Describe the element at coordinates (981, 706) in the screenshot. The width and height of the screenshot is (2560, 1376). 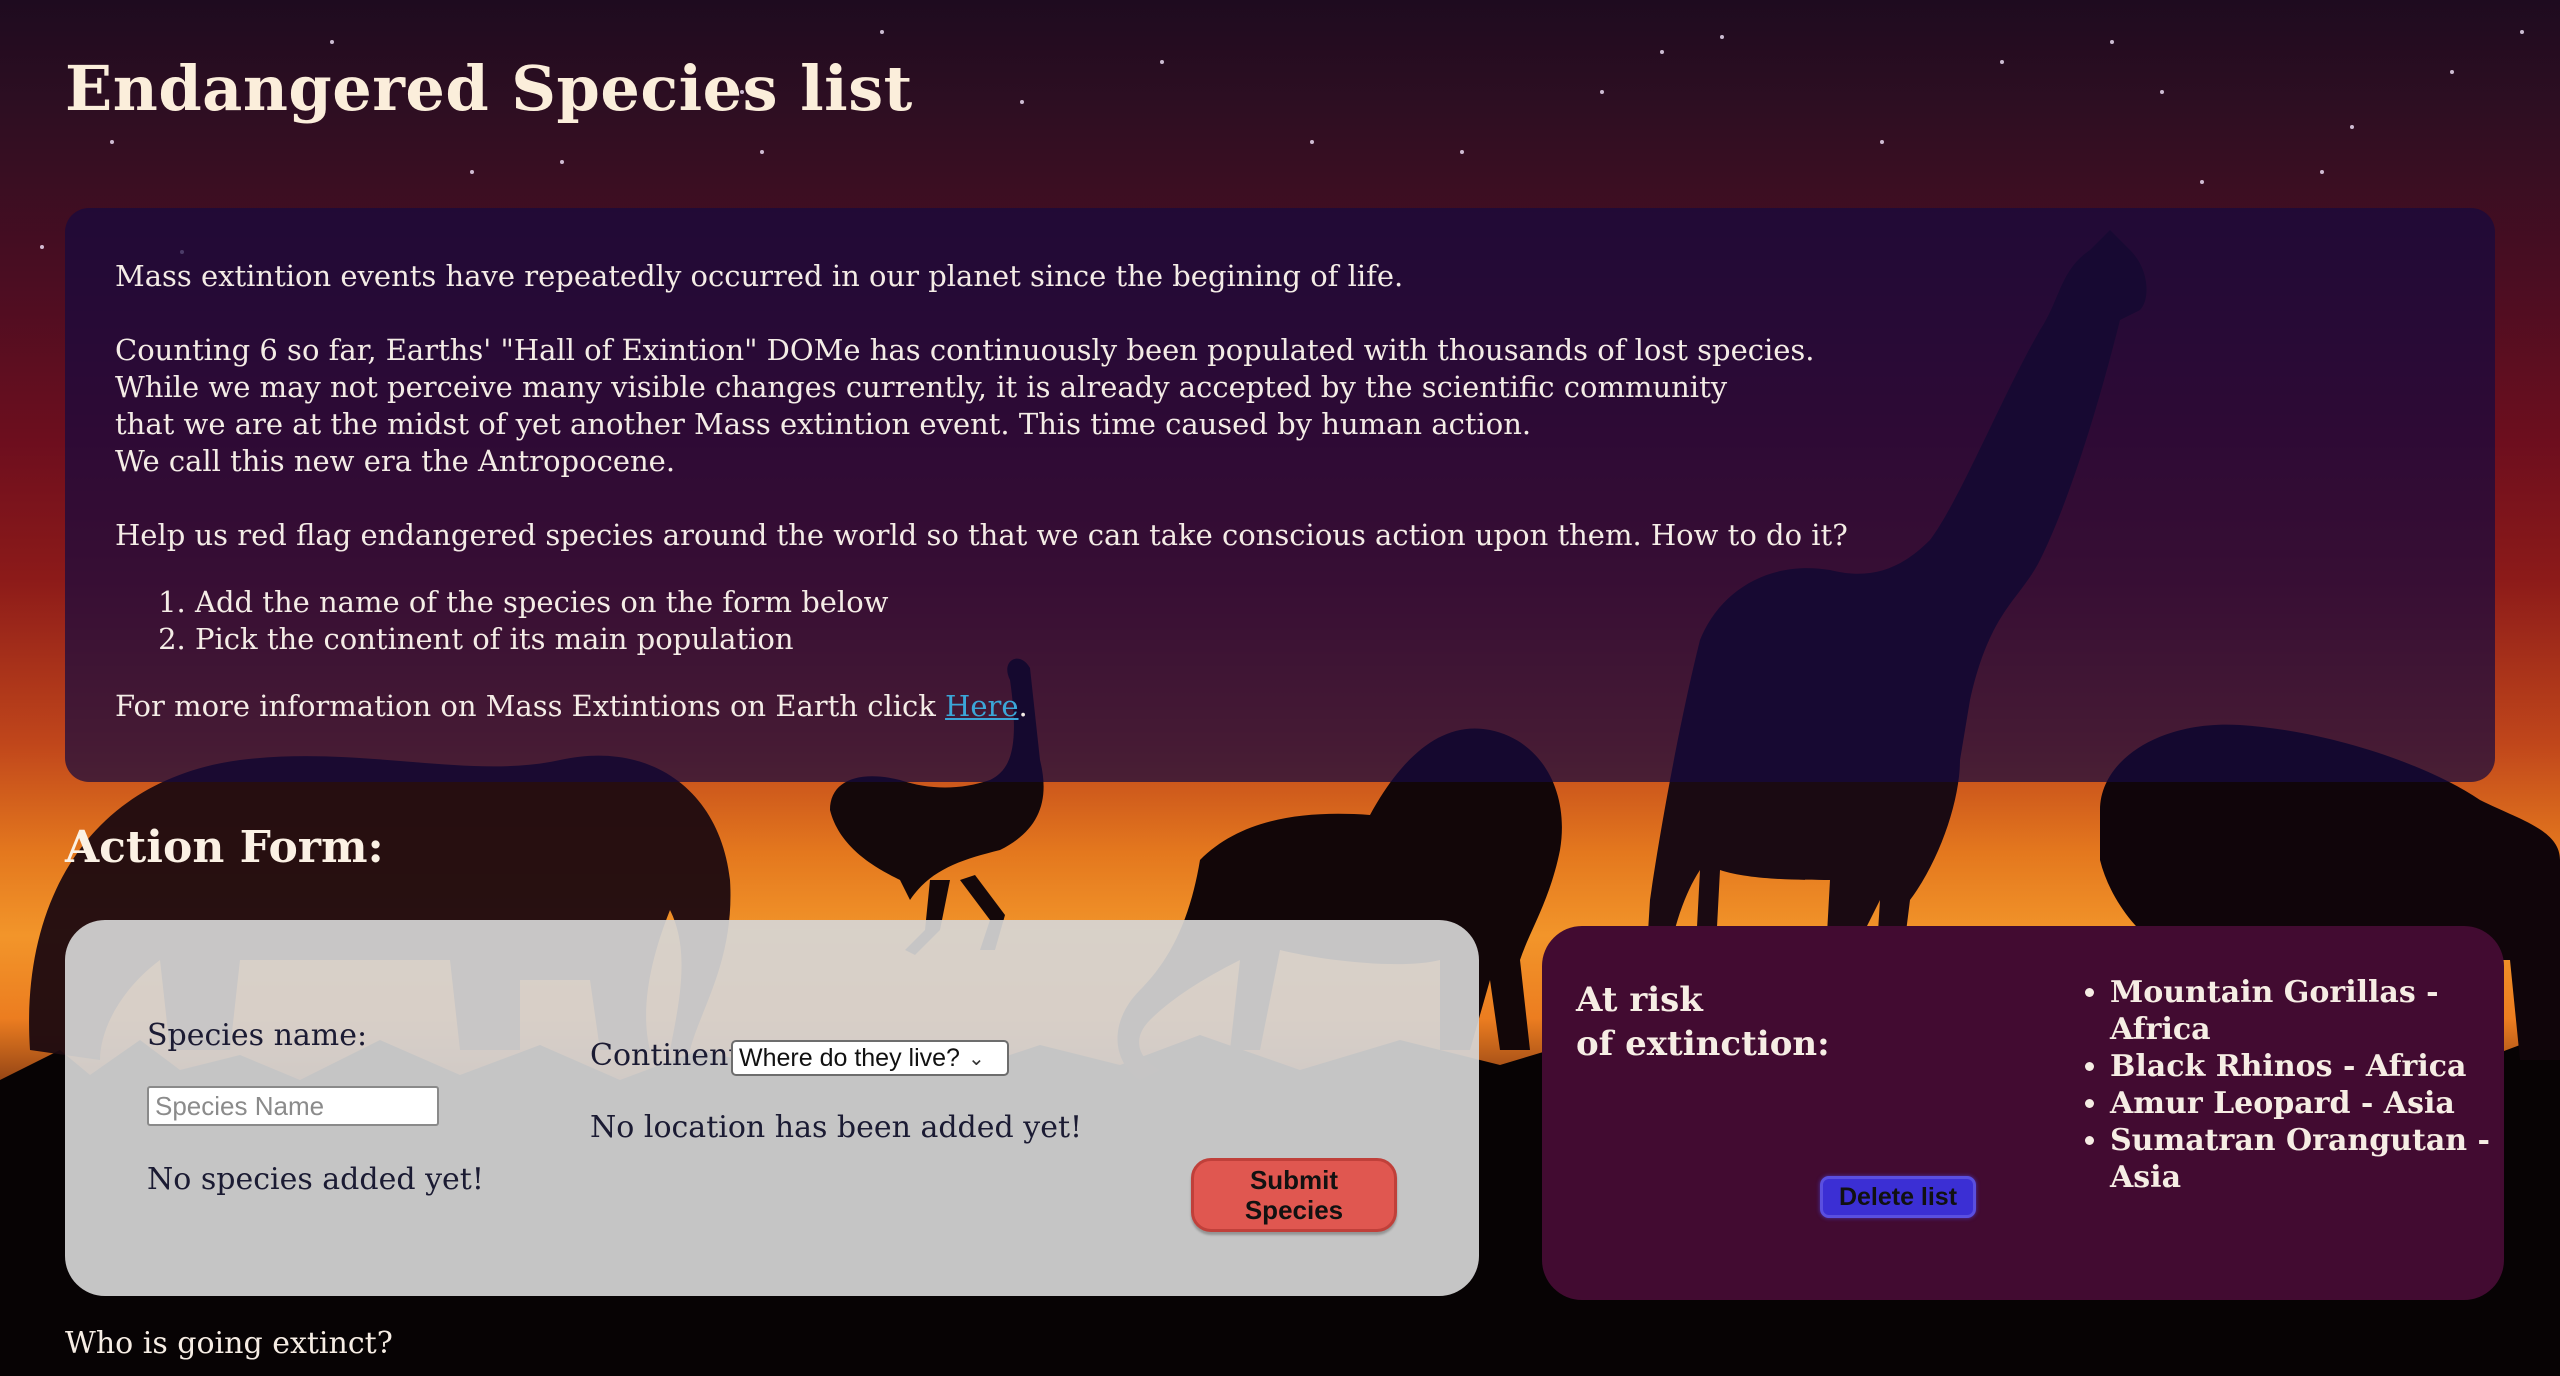
I see `more-info-link: Here` at that location.